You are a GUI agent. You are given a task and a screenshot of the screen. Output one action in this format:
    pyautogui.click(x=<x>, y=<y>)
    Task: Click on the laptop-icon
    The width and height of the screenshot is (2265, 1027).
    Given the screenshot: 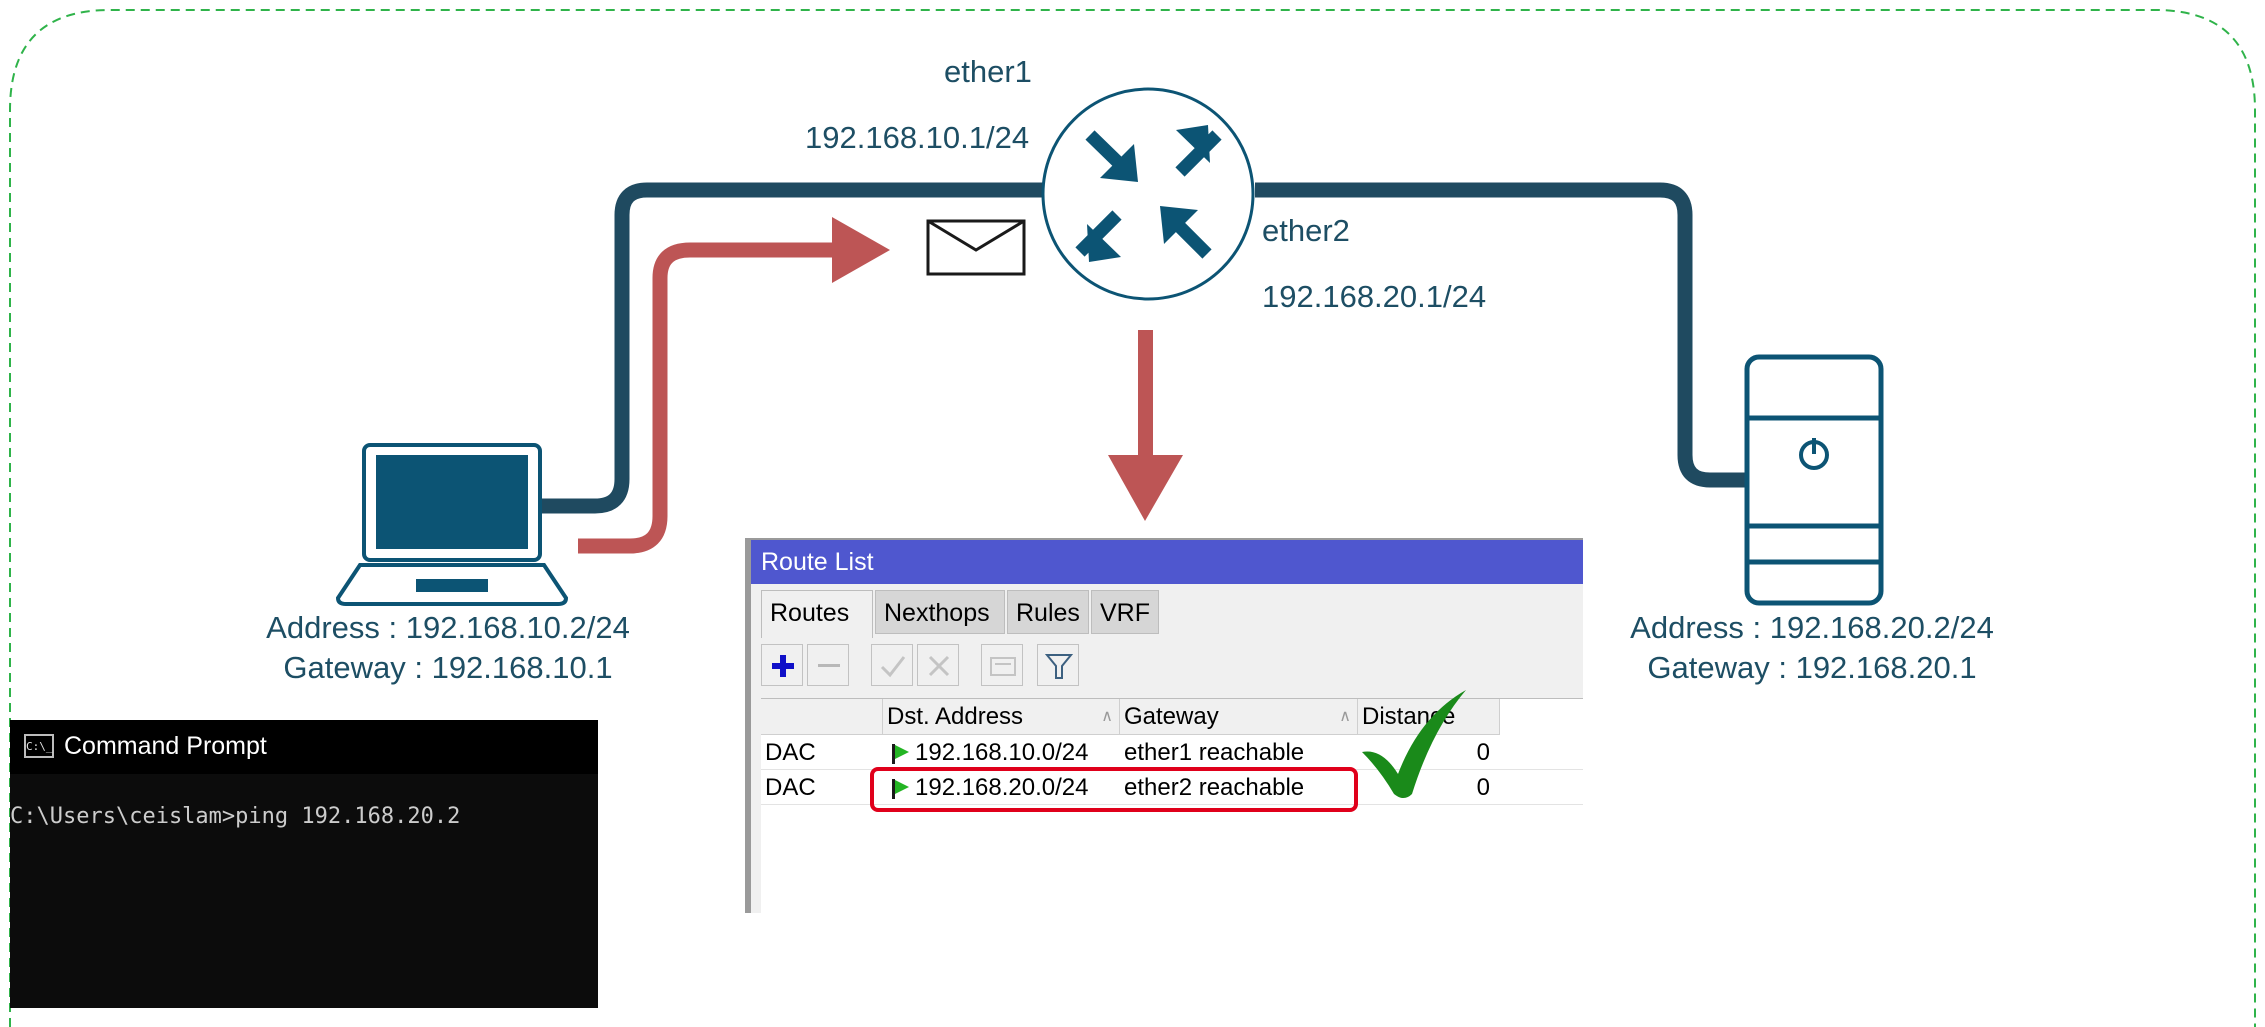 What is the action you would take?
    pyautogui.click(x=452, y=524)
    